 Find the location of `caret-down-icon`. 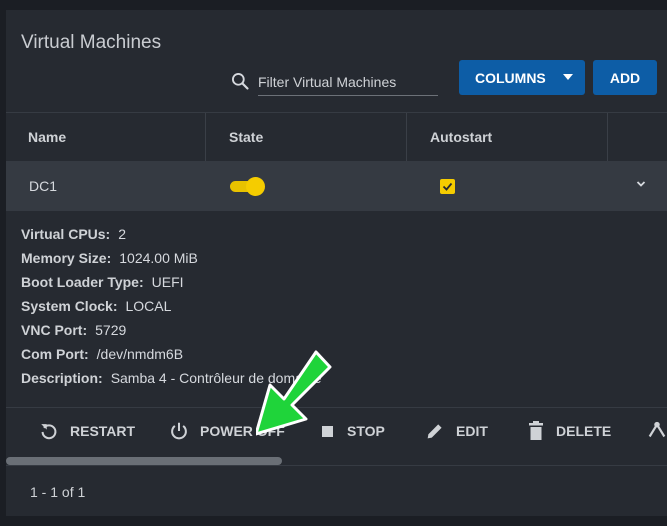

caret-down-icon is located at coordinates (568, 77).